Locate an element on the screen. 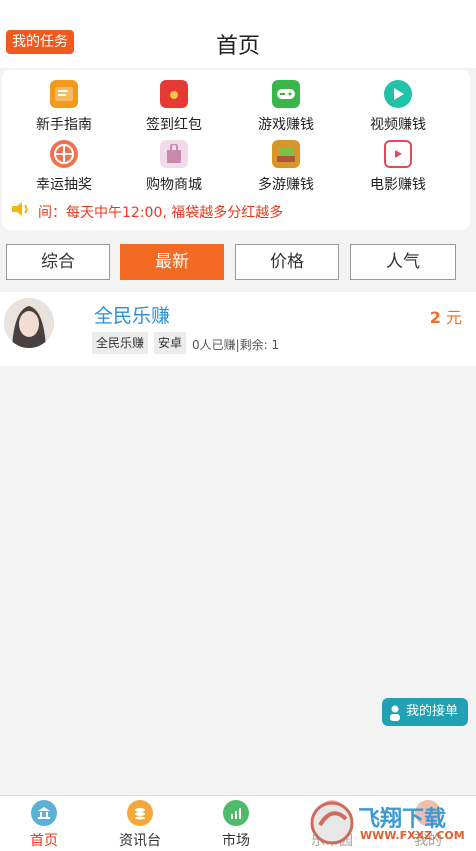  play-icon is located at coordinates (398, 94).